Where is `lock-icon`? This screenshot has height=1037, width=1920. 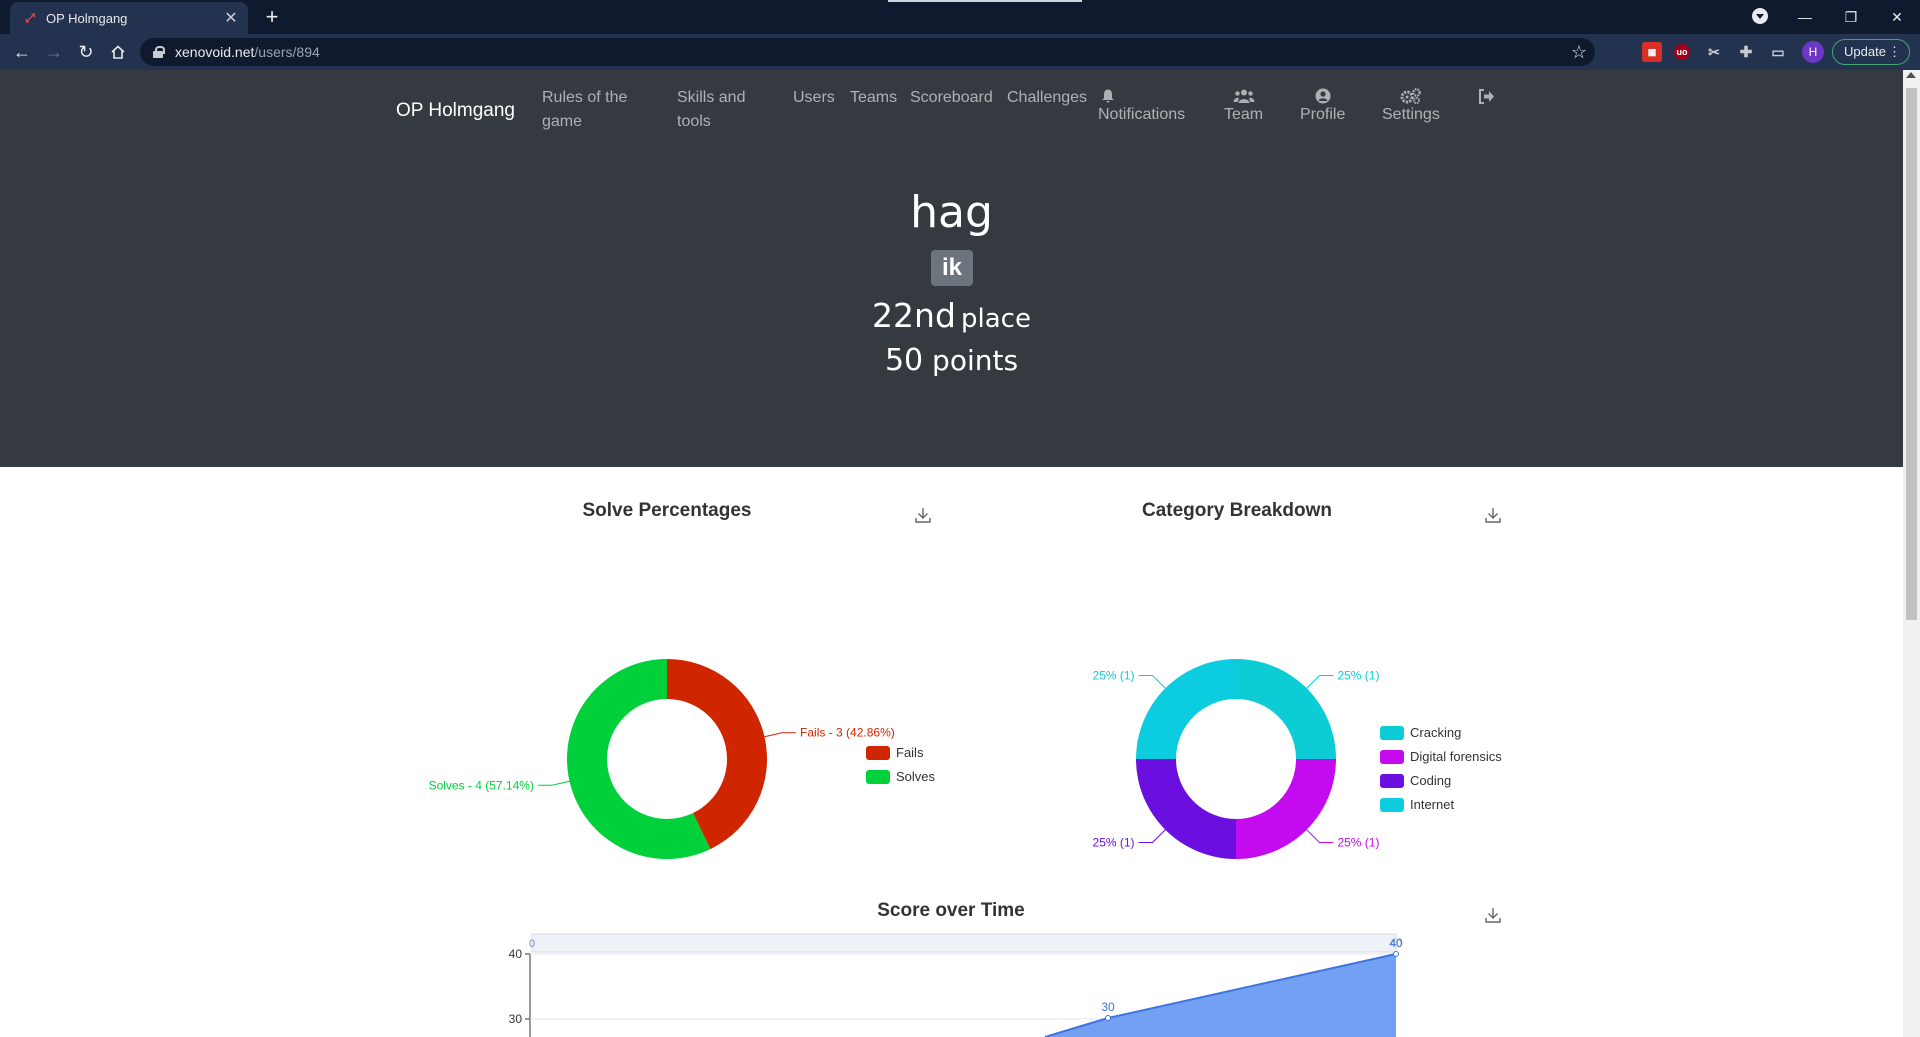
lock-icon is located at coordinates (159, 52).